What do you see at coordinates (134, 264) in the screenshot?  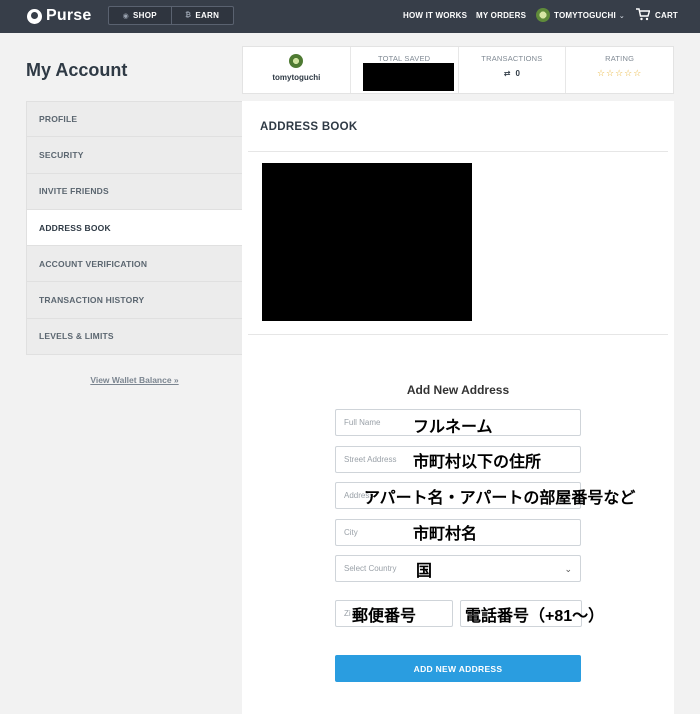 I see `sidebar-item-account-verification: ACCOUNT VERIFICATION` at bounding box center [134, 264].